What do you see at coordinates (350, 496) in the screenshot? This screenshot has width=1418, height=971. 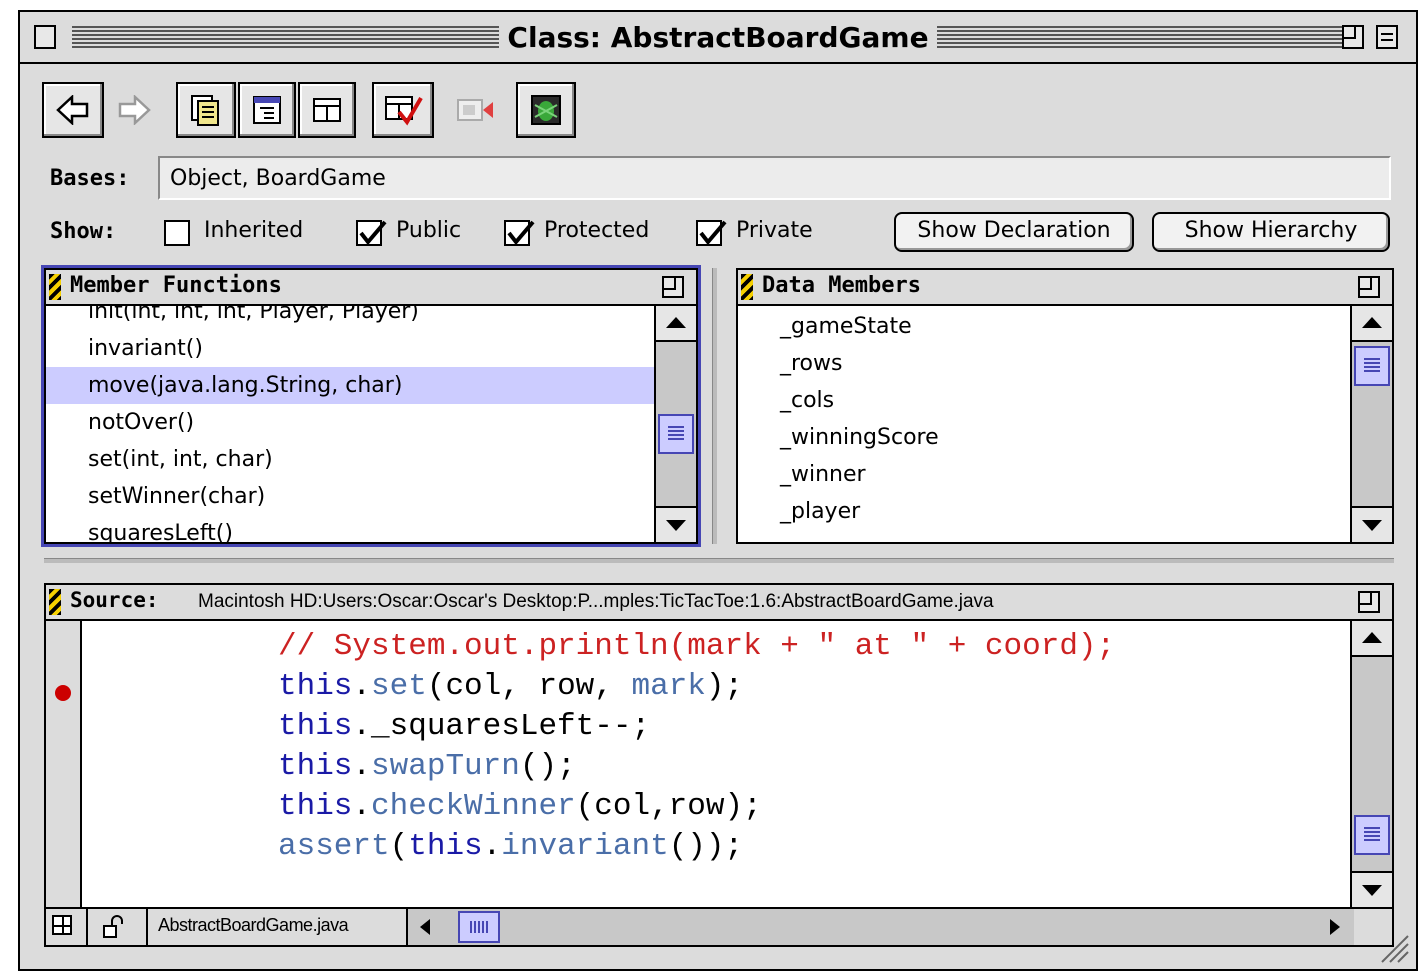 I see `list-item: setWinner(char)` at bounding box center [350, 496].